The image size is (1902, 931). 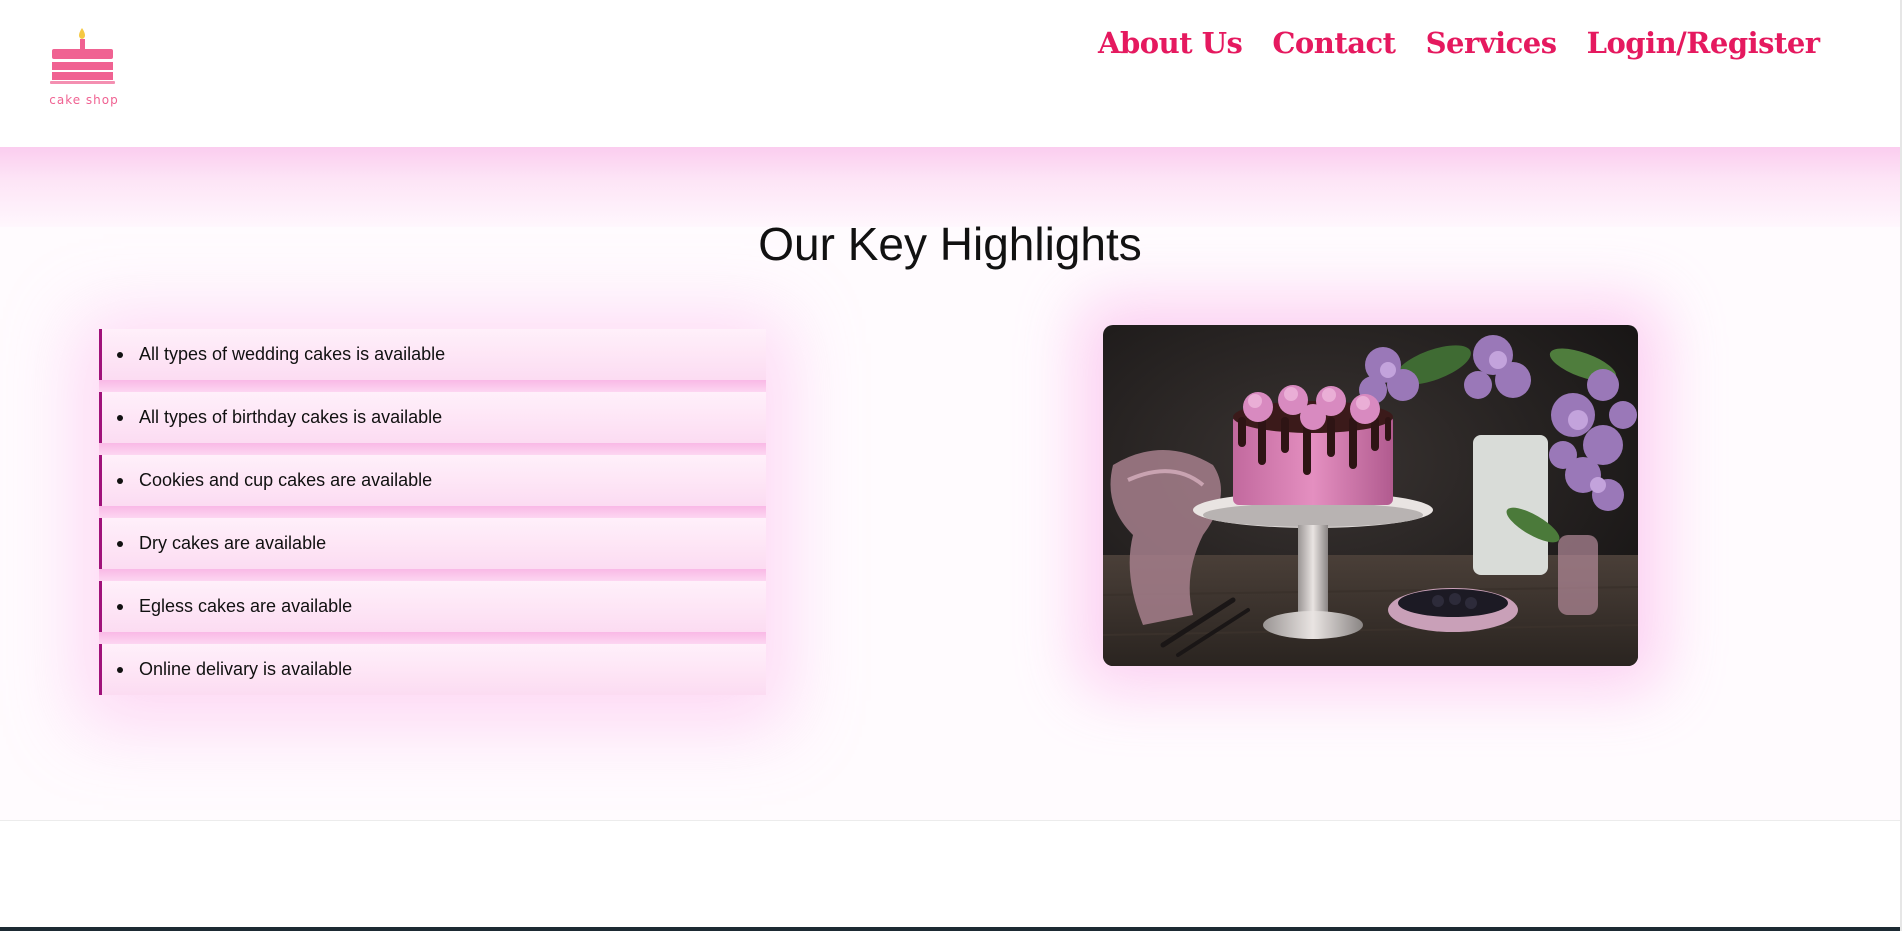 I want to click on nav-about-us: About Us, so click(x=1170, y=43).